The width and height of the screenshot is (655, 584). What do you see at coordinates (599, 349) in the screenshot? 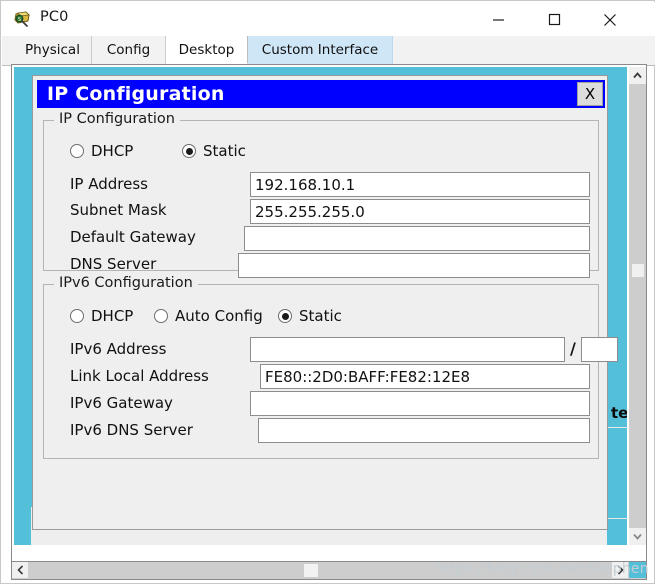
I see `input-ipv6-prefix-length` at bounding box center [599, 349].